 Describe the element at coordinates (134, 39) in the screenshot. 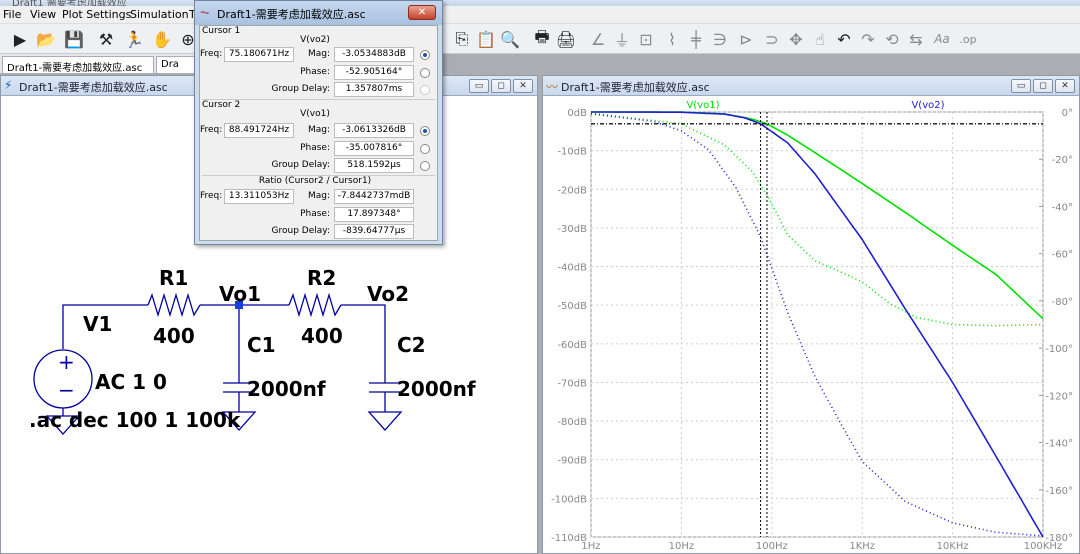

I see `run-sim-icon: 🏃` at that location.